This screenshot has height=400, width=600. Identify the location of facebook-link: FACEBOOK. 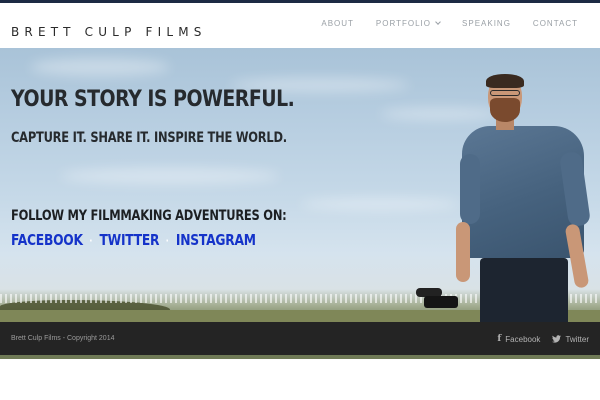
(47, 240).